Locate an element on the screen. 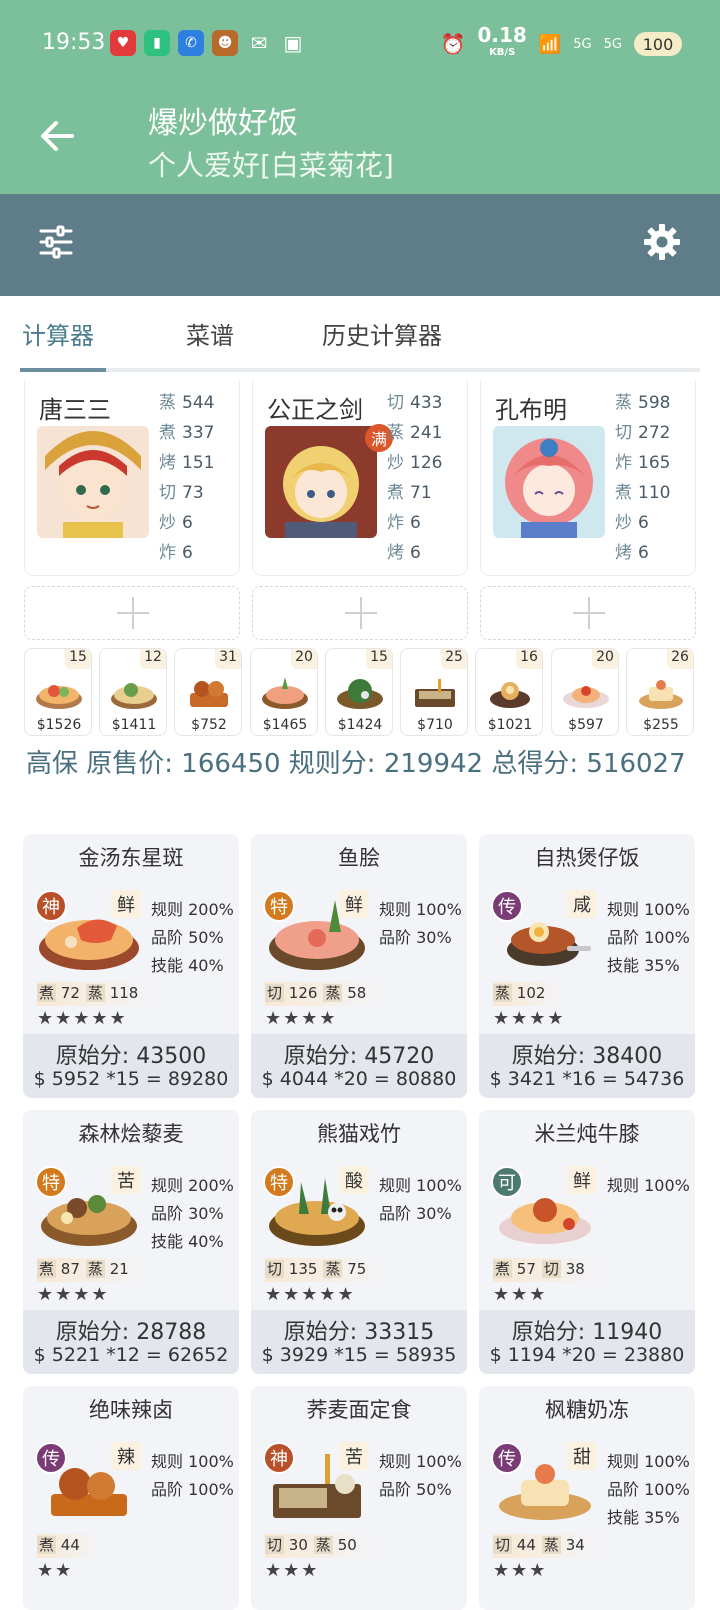  buff-item: 技能 35% is located at coordinates (643, 965).